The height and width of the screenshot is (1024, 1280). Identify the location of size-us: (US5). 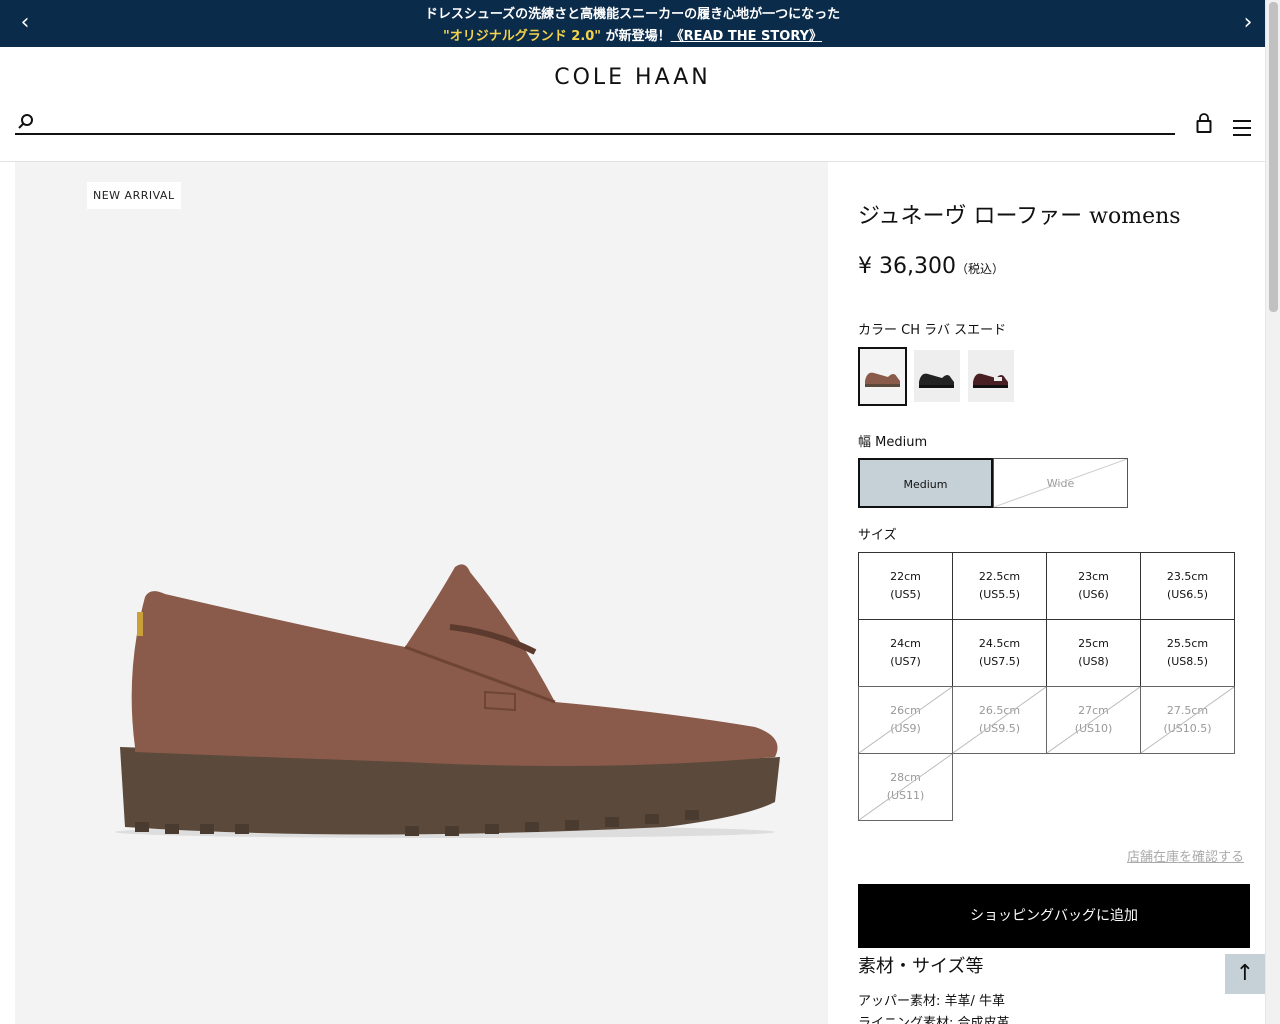
(905, 594).